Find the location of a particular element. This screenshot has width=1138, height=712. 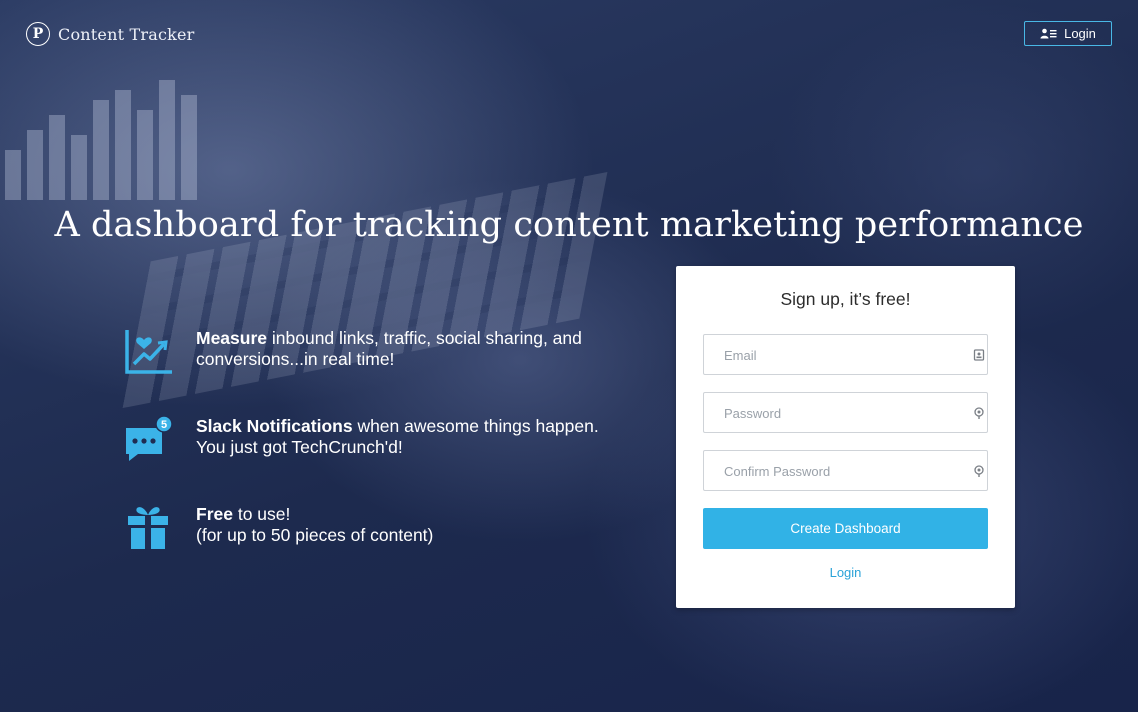

chart-heart-icon is located at coordinates (148, 352).